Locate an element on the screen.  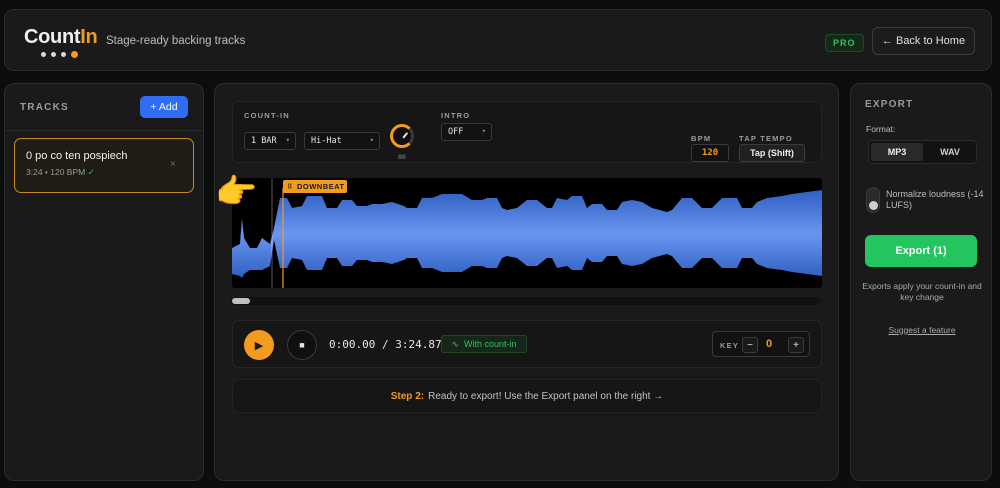
add-track-button: + Add is located at coordinates (164, 107).